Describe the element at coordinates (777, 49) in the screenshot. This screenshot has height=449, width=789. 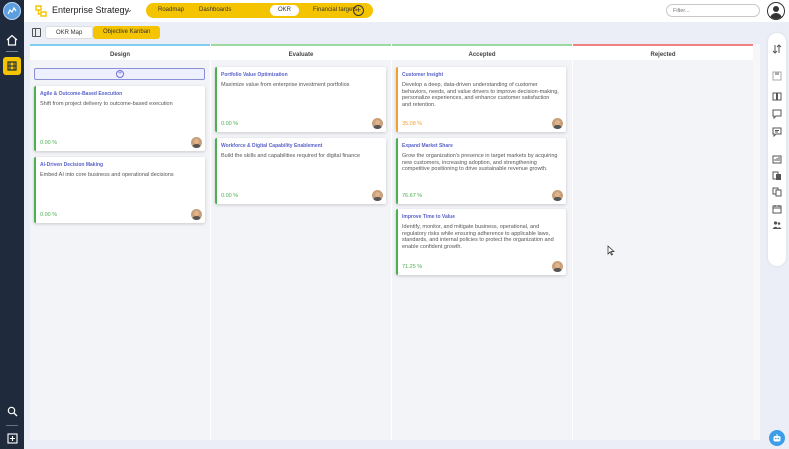
I see `sort-icon` at that location.